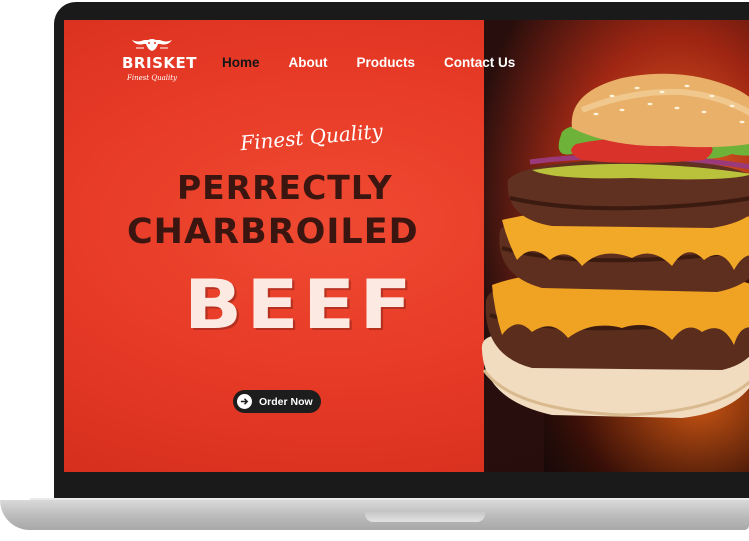 This screenshot has width=749, height=541. Describe the element at coordinates (311, 137) in the screenshot. I see `hero-script-text: Finest Quality` at that location.